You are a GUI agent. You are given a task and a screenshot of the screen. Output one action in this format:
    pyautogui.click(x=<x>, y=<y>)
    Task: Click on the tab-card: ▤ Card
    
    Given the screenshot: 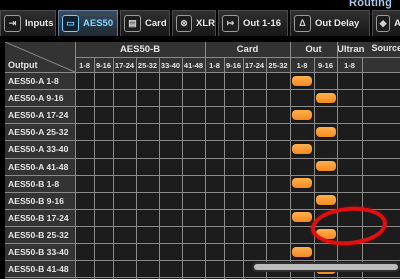 What is the action you would take?
    pyautogui.click(x=145, y=23)
    